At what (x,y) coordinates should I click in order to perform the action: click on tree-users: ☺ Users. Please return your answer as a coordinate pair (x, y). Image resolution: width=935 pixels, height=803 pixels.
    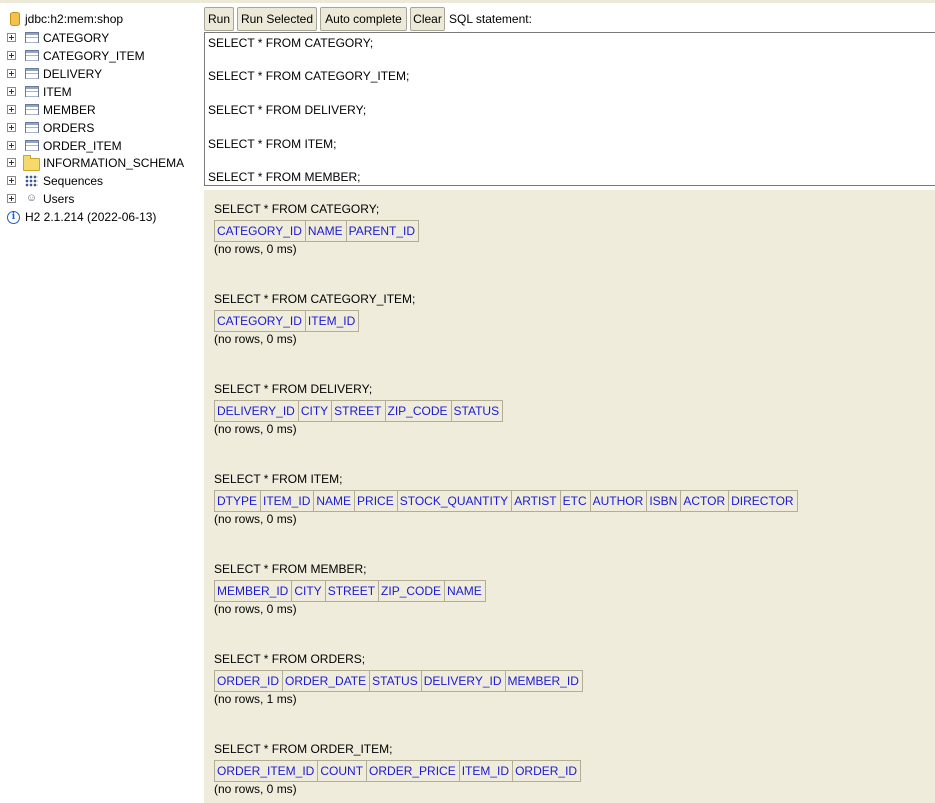
    Looking at the image, I should click on (100, 199).